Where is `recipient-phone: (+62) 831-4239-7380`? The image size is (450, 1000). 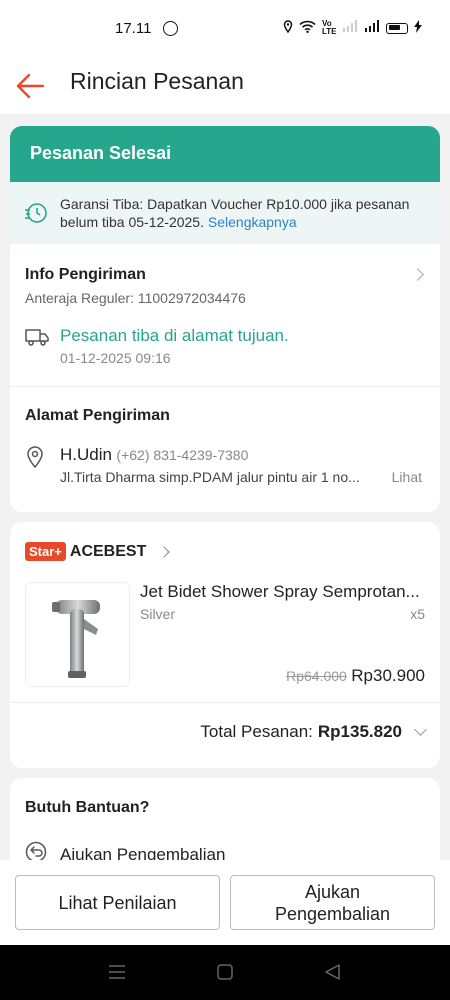 recipient-phone: (+62) 831-4239-7380 is located at coordinates (182, 455).